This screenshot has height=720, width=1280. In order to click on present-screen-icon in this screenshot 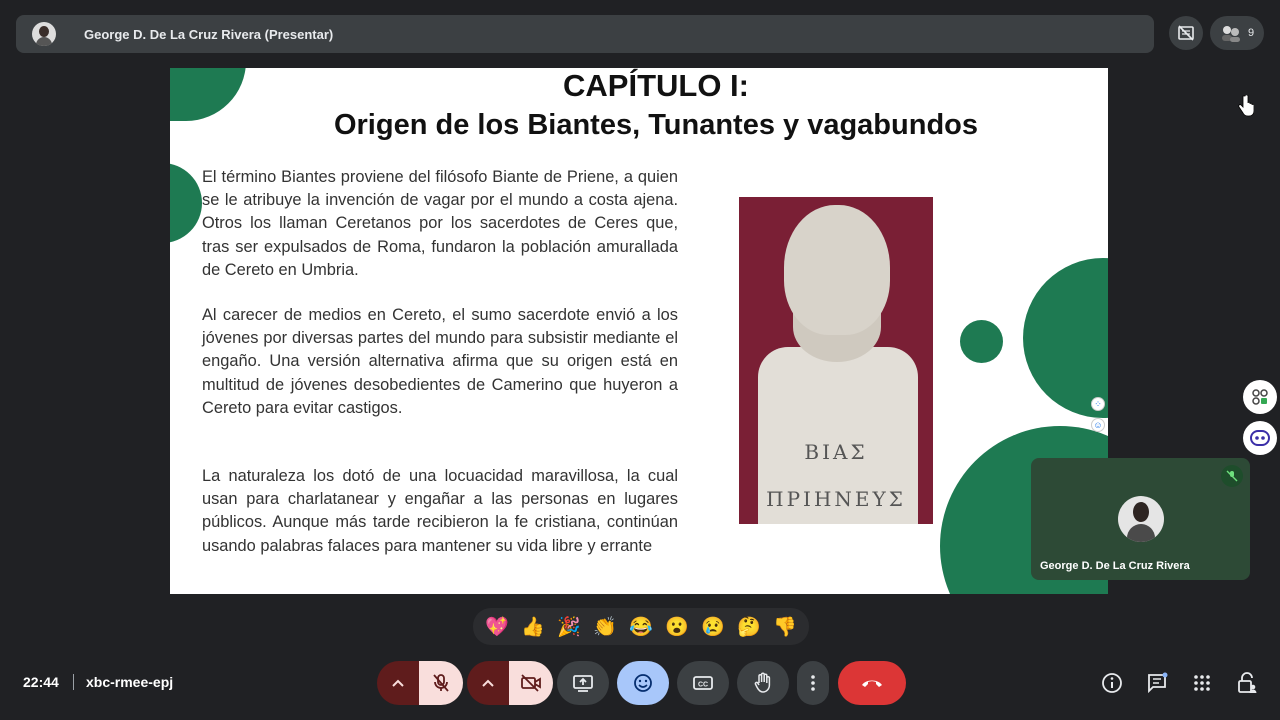, I will do `click(583, 683)`.